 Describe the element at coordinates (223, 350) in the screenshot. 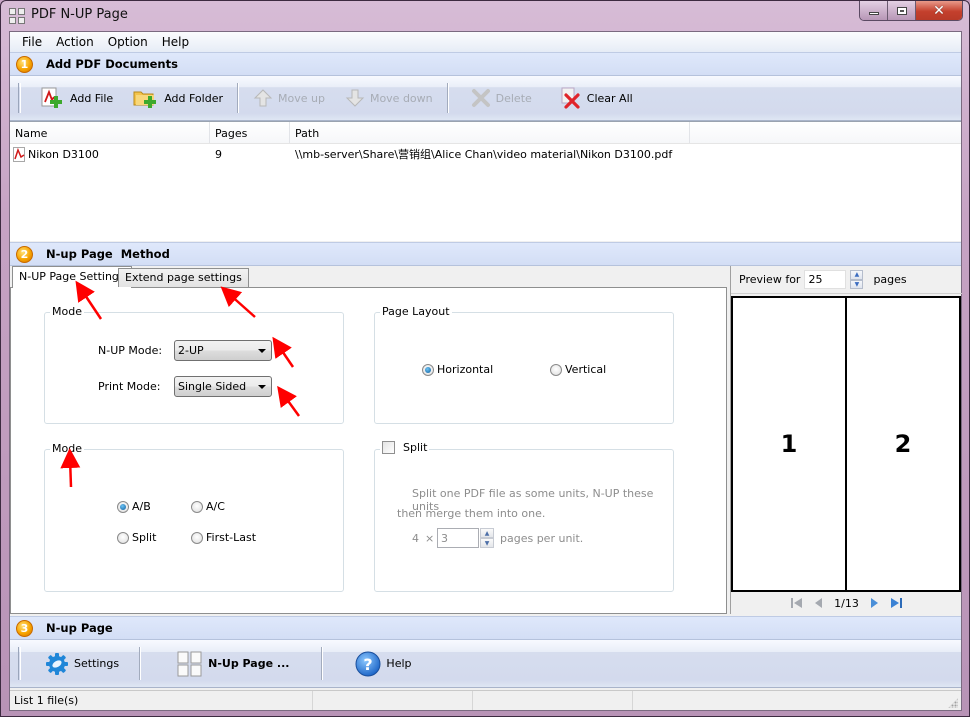

I see `nup-mode-select: 2-UP` at that location.